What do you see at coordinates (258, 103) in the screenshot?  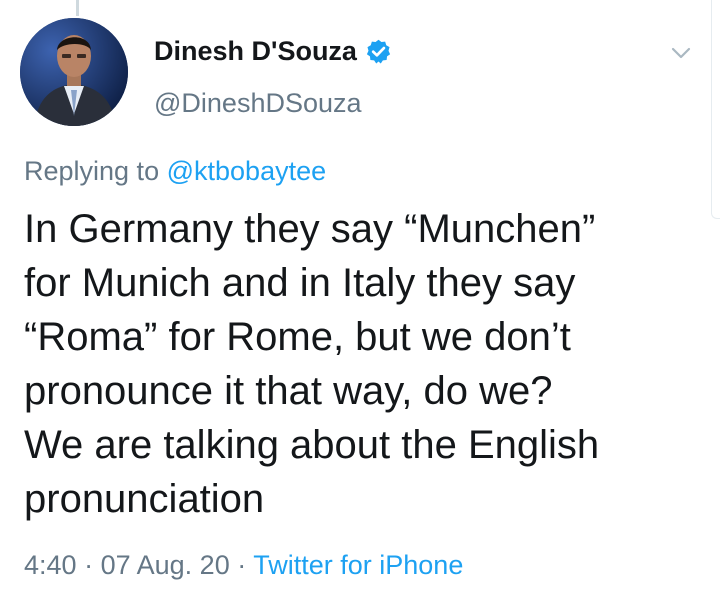 I see `author-handle: @DineshDSouza` at bounding box center [258, 103].